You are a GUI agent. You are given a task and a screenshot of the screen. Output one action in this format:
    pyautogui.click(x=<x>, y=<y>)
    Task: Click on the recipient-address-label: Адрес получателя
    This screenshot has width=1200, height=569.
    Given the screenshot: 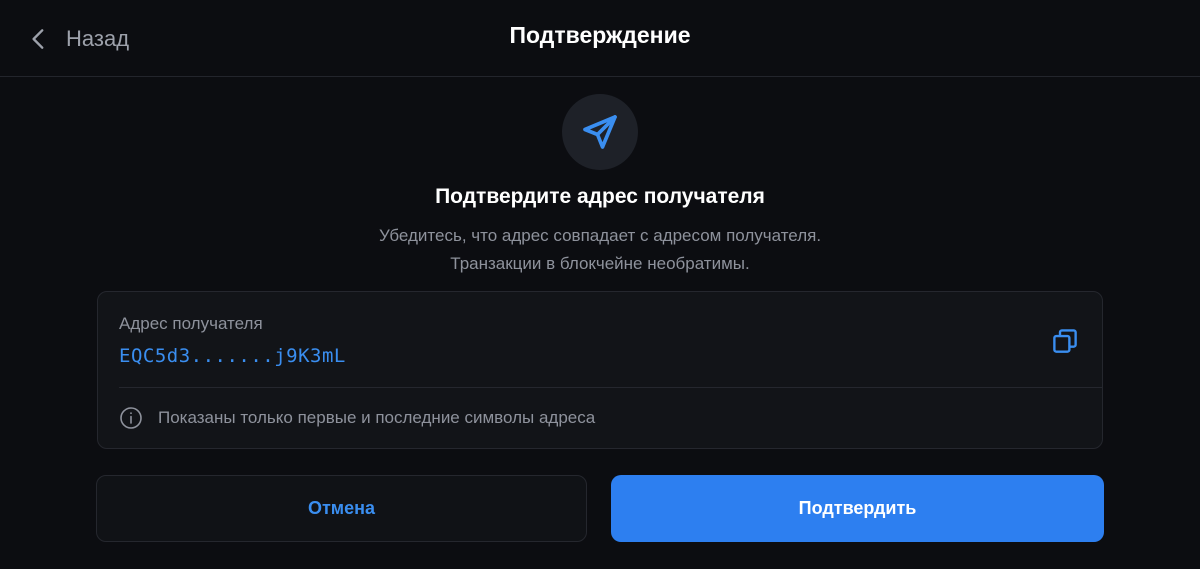 What is the action you would take?
    pyautogui.click(x=191, y=323)
    